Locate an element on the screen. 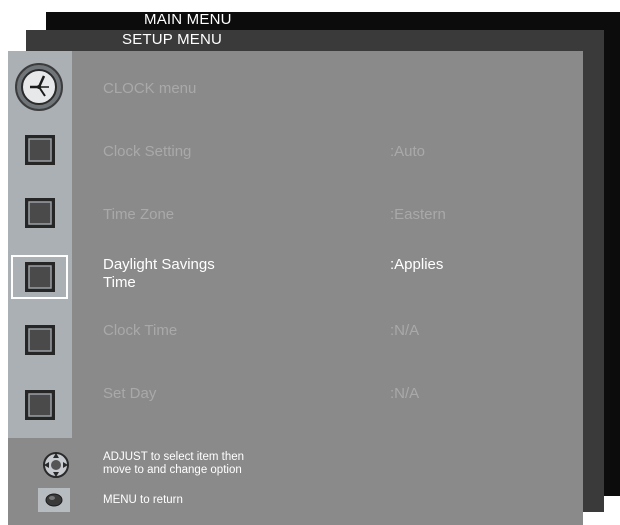  clock-menu-title: CLOCK menu is located at coordinates (150, 88).